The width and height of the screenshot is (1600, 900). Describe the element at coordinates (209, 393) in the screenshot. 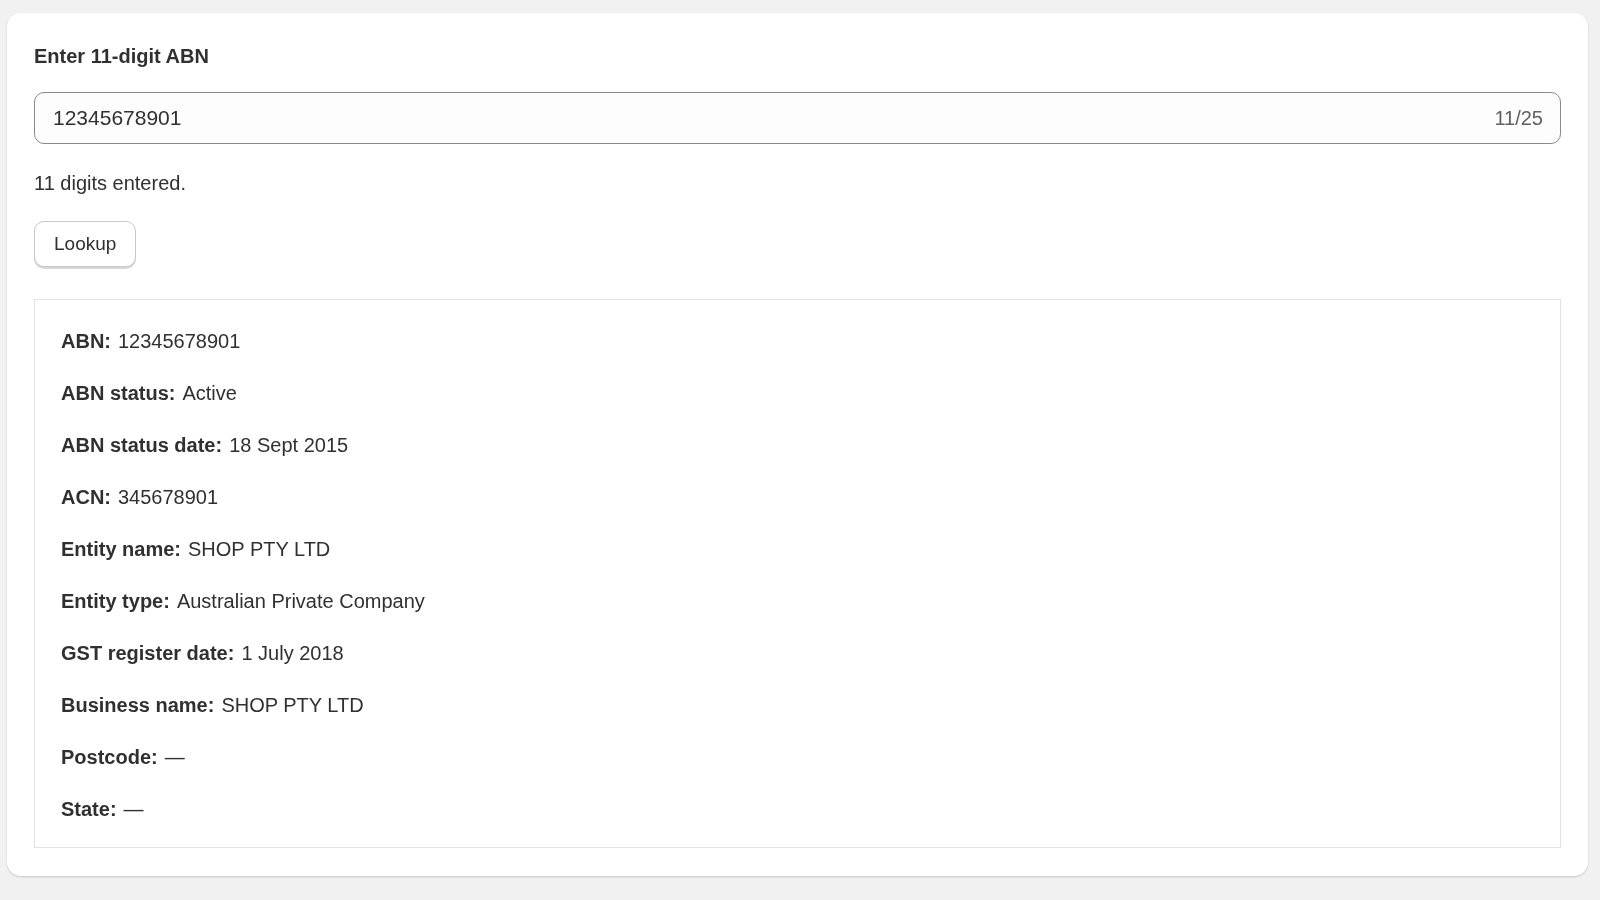

I see `detail-value: Active` at that location.